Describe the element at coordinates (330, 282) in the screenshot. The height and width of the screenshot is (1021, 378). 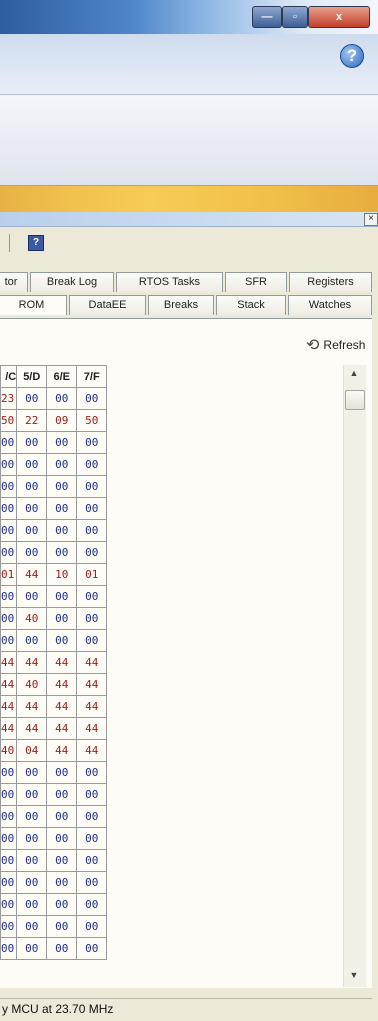
I see `tab-registers: Registers` at that location.